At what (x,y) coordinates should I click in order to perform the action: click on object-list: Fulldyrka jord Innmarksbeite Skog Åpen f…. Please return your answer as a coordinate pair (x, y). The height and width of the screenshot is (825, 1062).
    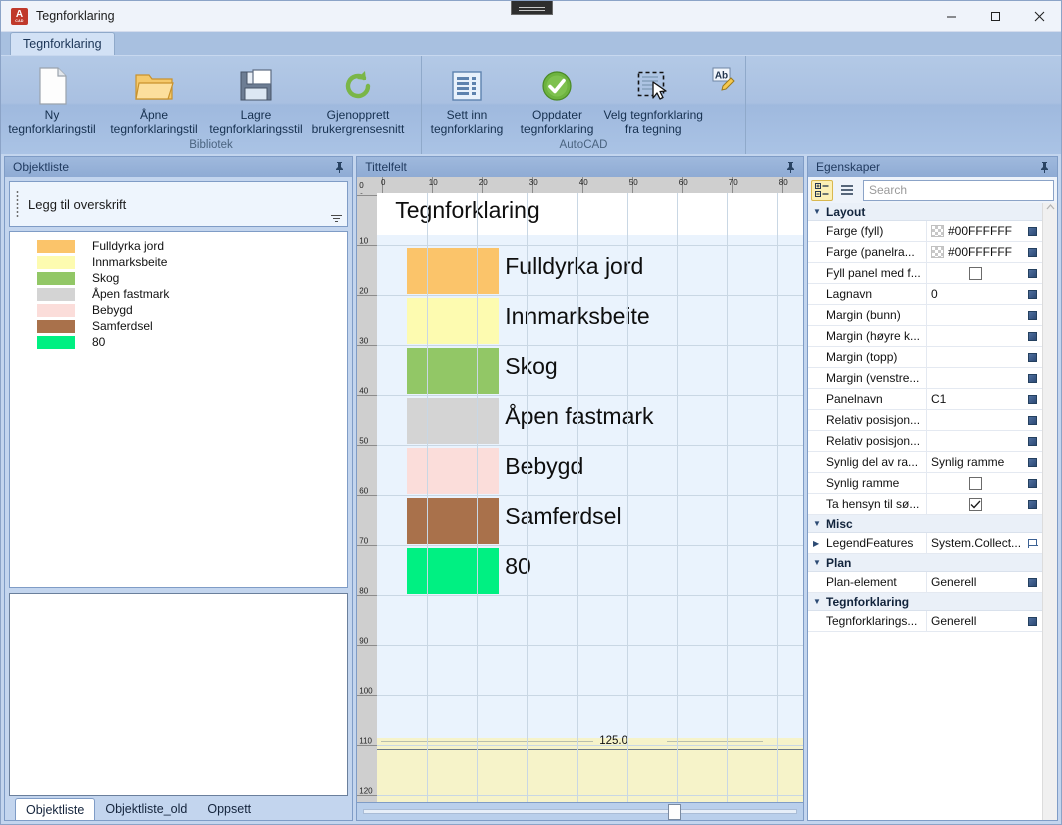
    Looking at the image, I should click on (179, 409).